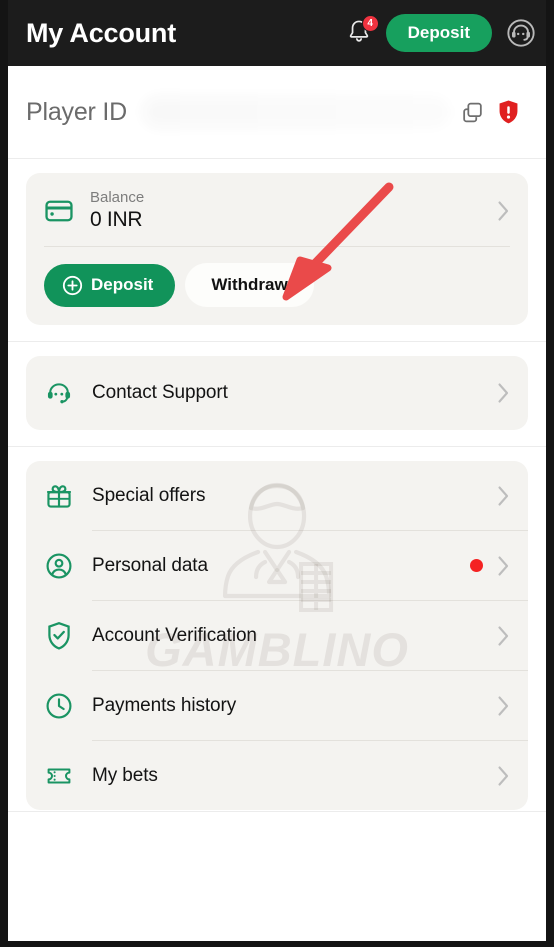 Image resolution: width=554 pixels, height=947 pixels. I want to click on support-section: Contact Support, so click(277, 394).